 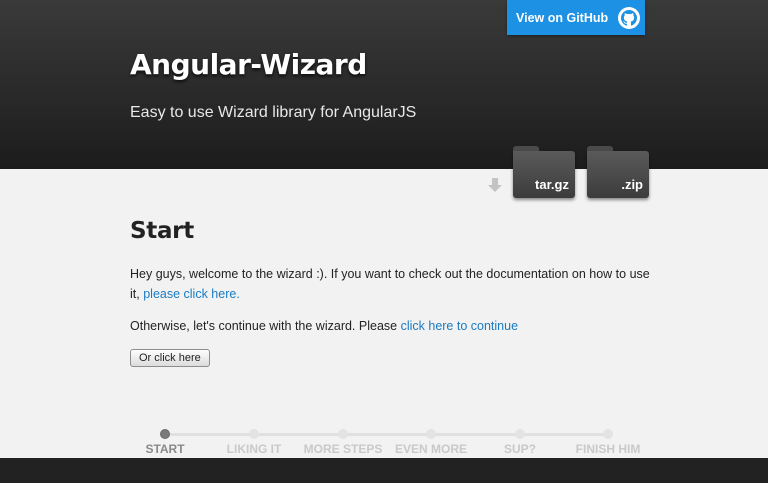 I want to click on step-label: LIKING IT, so click(x=254, y=449).